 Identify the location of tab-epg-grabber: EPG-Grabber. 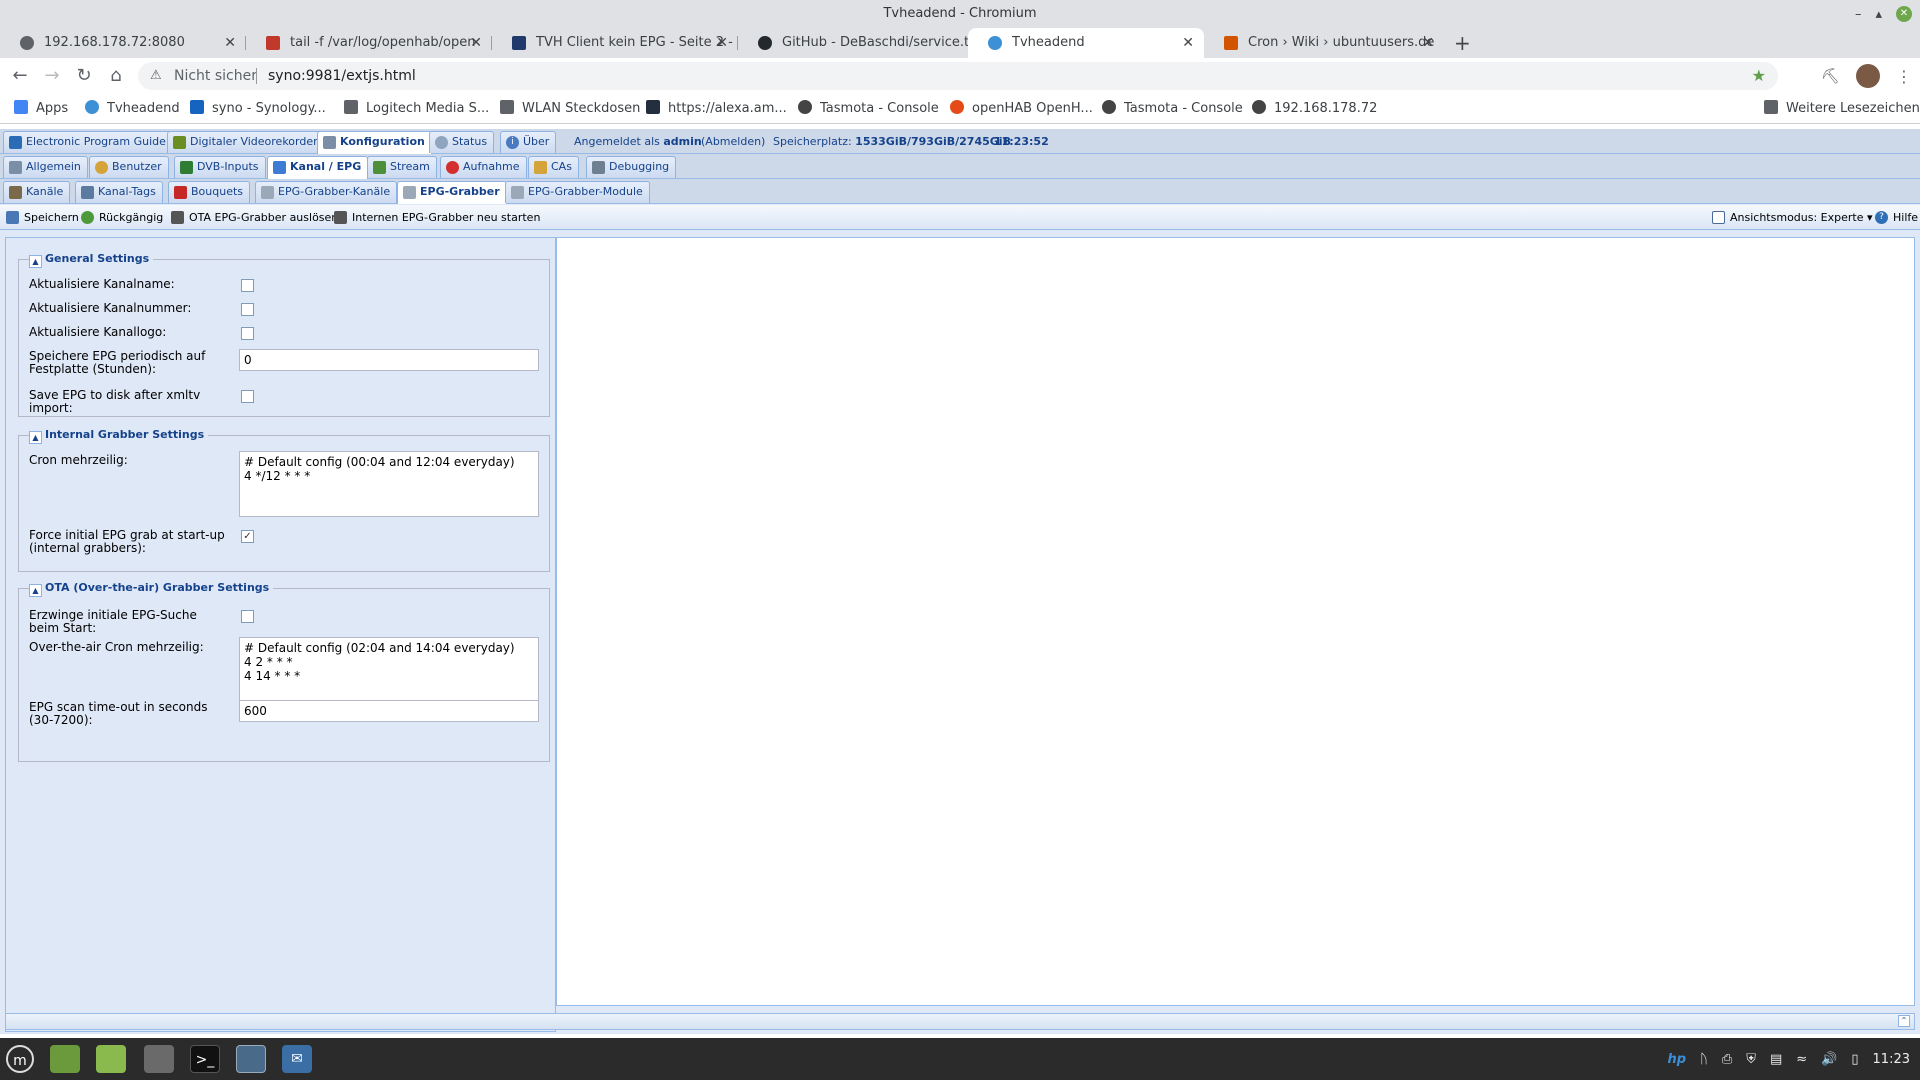
(452, 192).